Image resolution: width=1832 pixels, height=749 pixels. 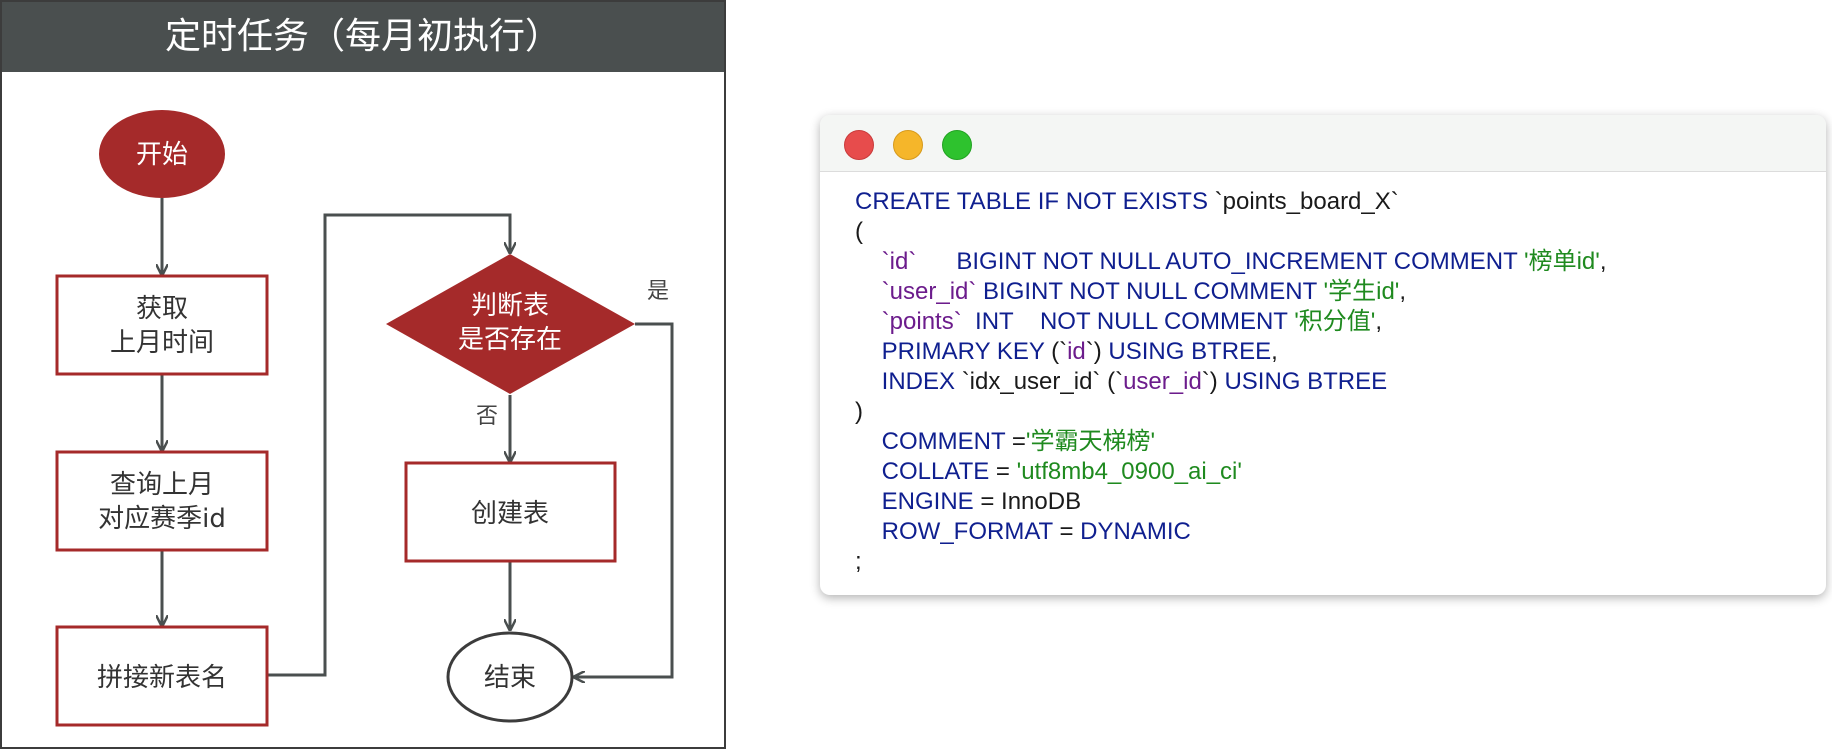 What do you see at coordinates (1323, 143) in the screenshot?
I see `window-titlebar` at bounding box center [1323, 143].